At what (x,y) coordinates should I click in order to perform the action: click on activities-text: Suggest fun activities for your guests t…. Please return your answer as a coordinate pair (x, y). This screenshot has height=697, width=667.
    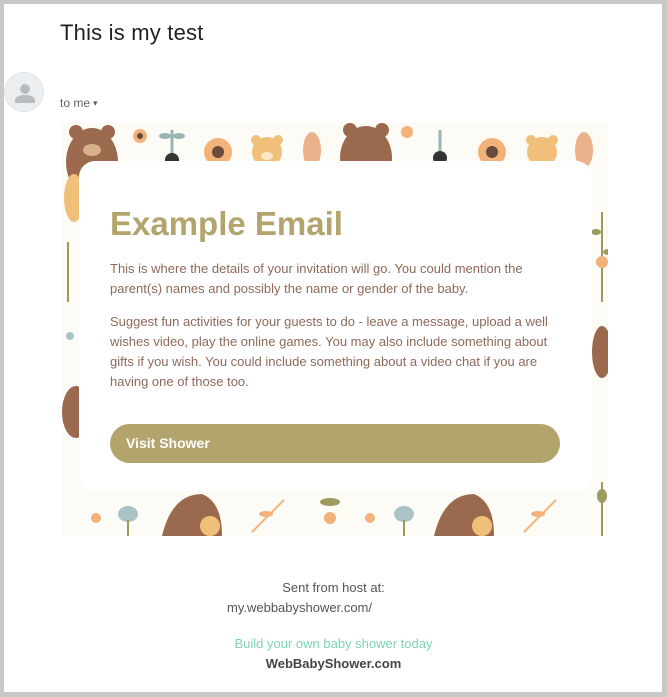
    Looking at the image, I should click on (329, 351).